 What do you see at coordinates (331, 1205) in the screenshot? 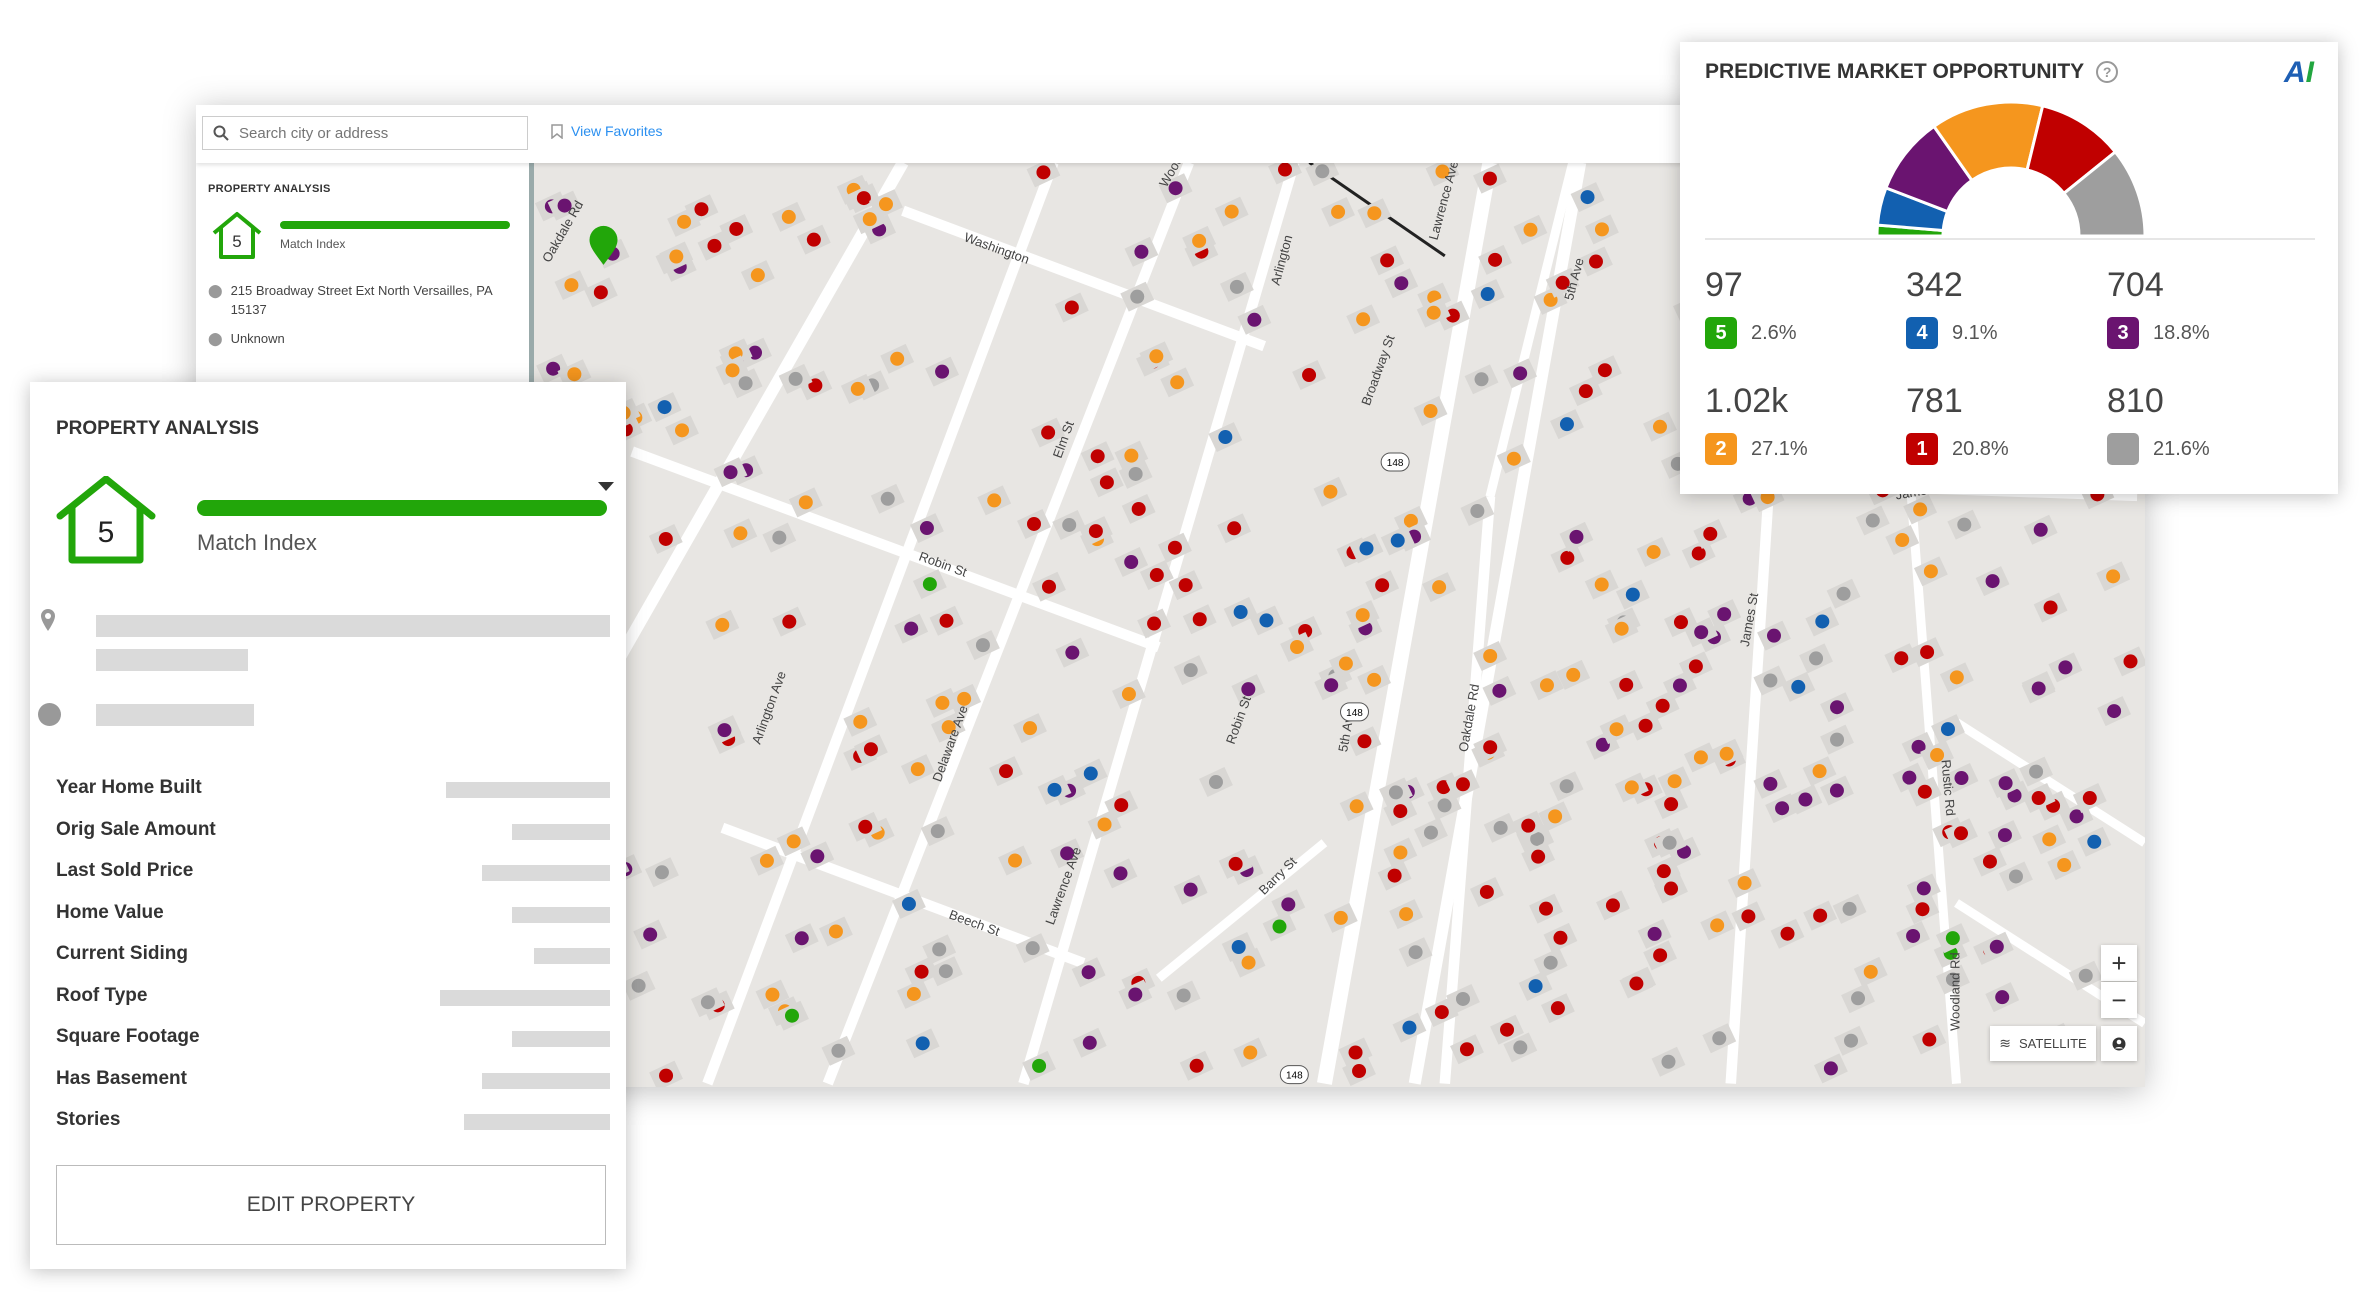
I see `edit-property-button: EDIT PROPERTY` at bounding box center [331, 1205].